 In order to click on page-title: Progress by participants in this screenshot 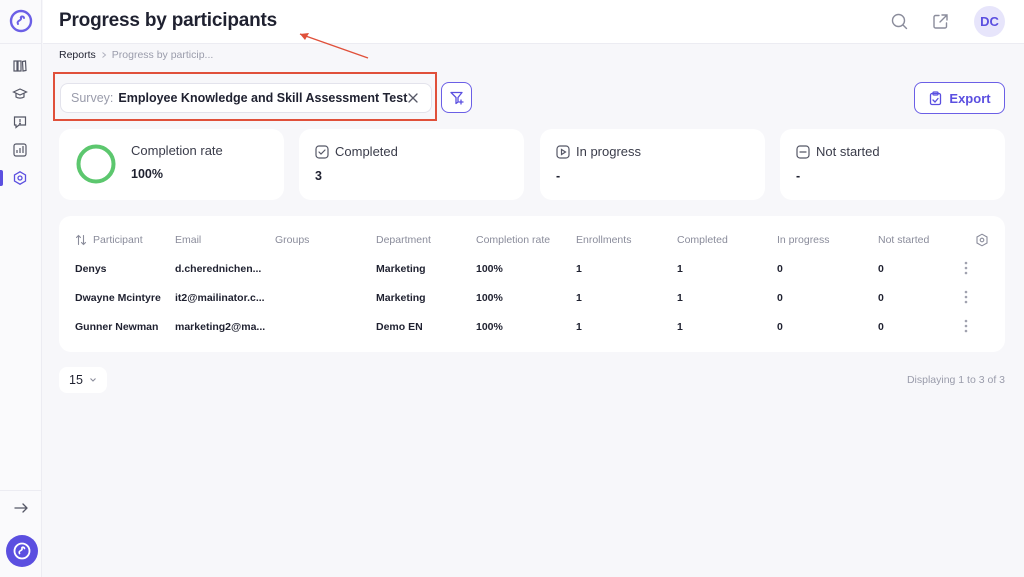, I will do `click(168, 20)`.